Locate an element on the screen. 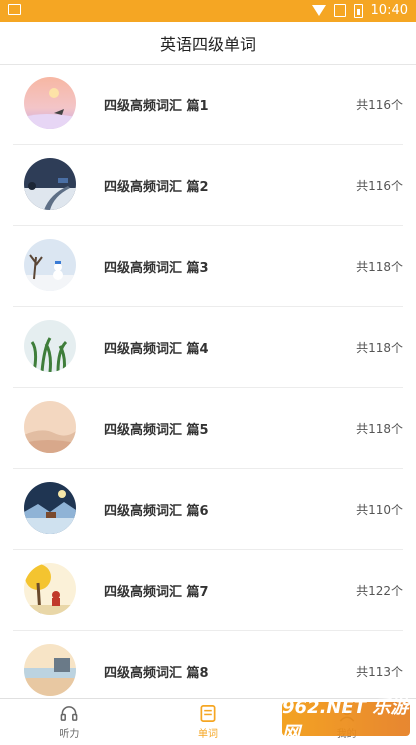 The width and height of the screenshot is (416, 745). tab-label: 单词 is located at coordinates (208, 734).